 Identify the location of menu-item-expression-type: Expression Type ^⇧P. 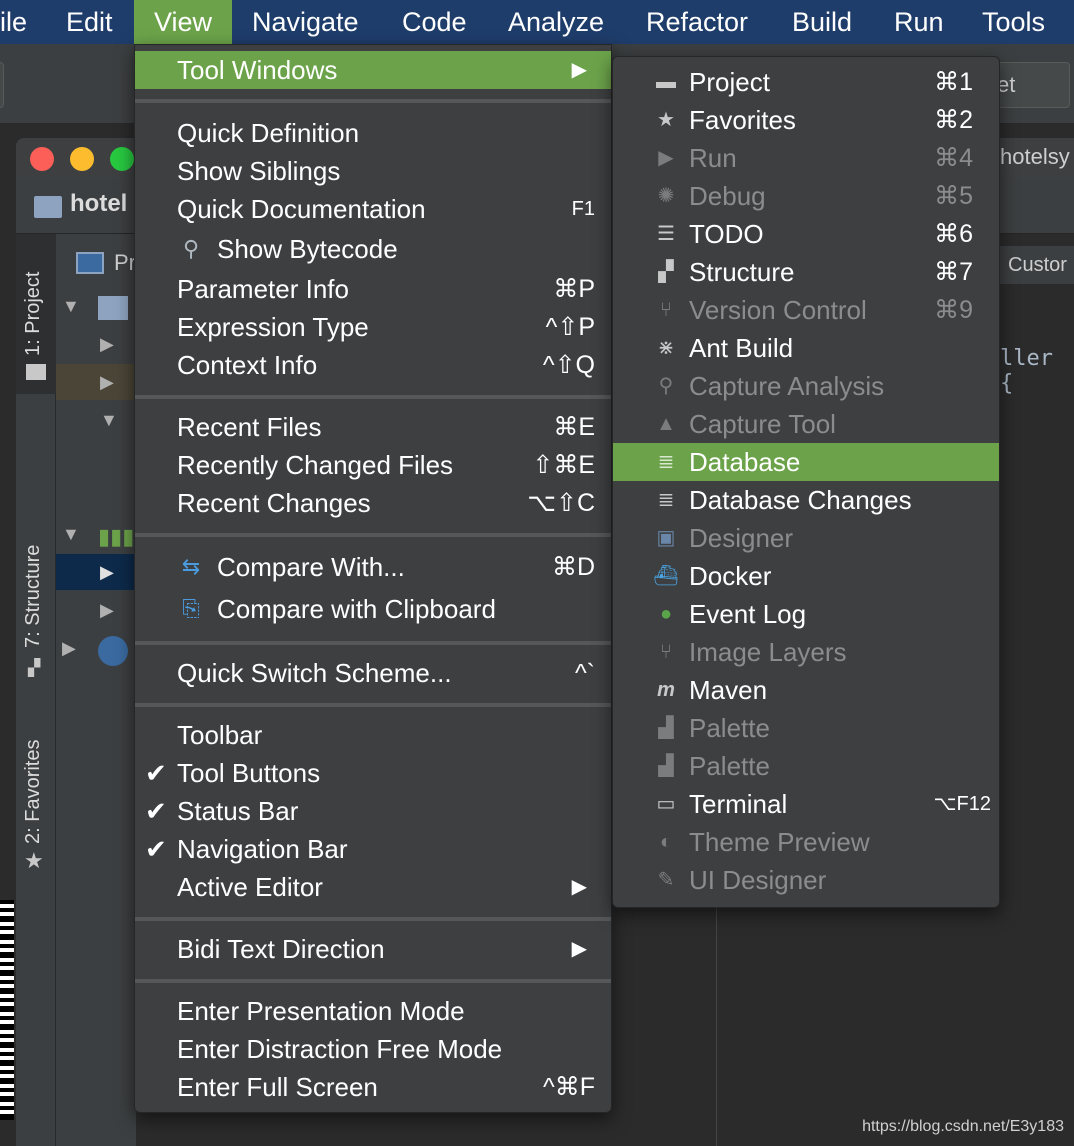
(373, 327).